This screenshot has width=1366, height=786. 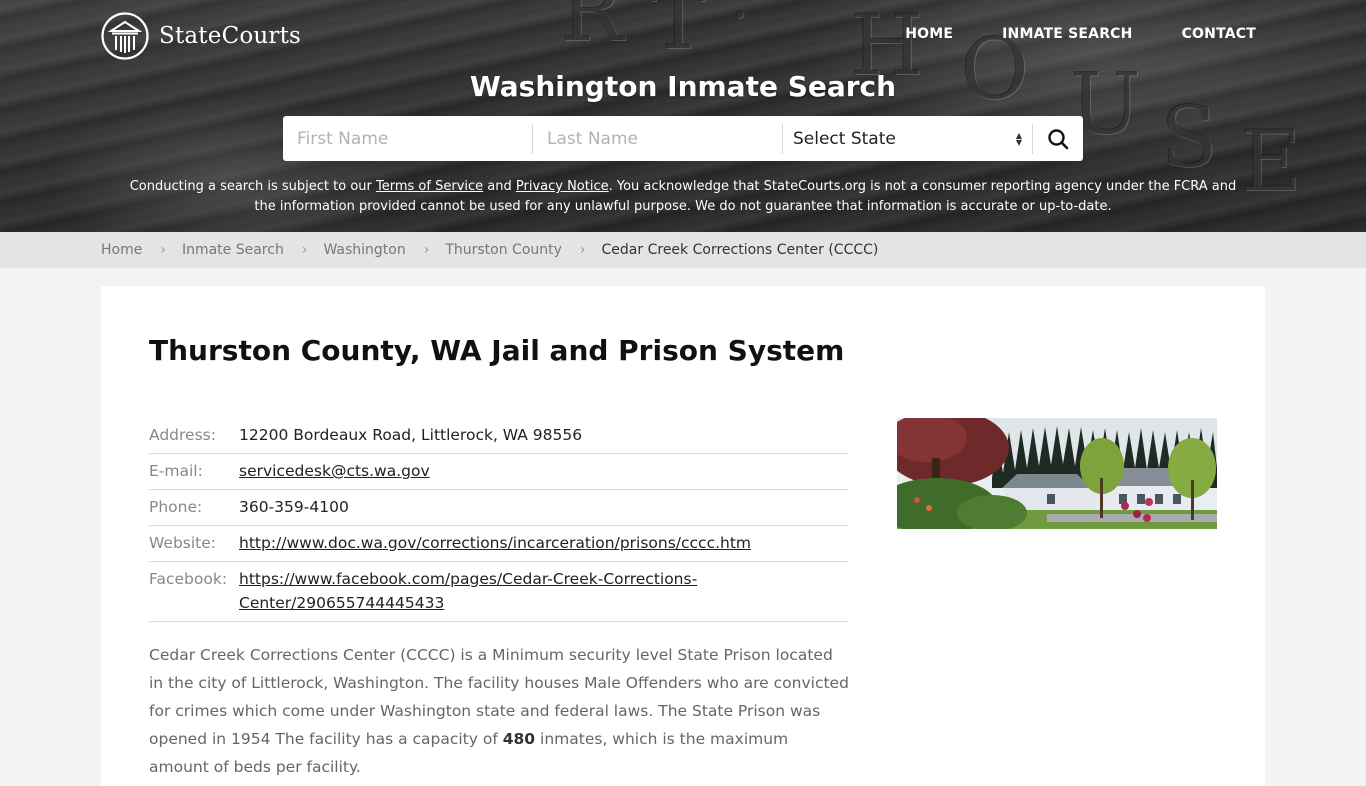 I want to click on first-name-input, so click(x=408, y=138).